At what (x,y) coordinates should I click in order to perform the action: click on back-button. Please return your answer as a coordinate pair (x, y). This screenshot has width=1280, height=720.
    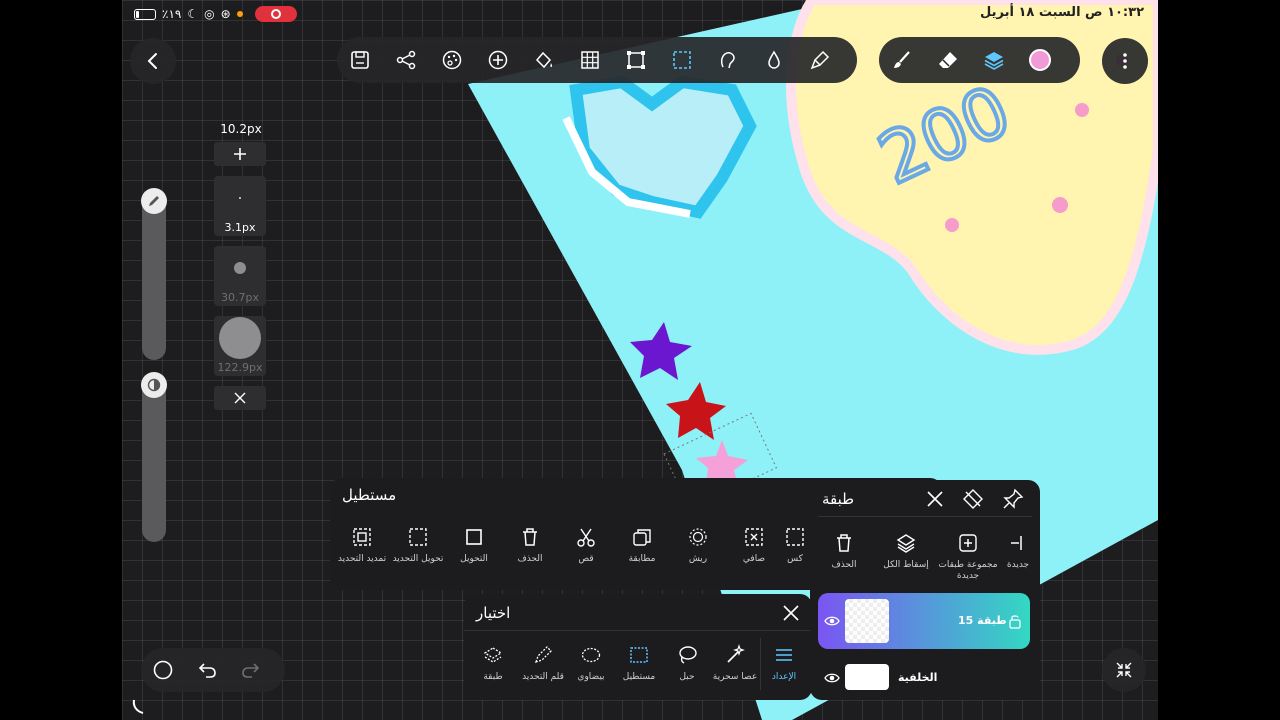
    Looking at the image, I should click on (153, 61).